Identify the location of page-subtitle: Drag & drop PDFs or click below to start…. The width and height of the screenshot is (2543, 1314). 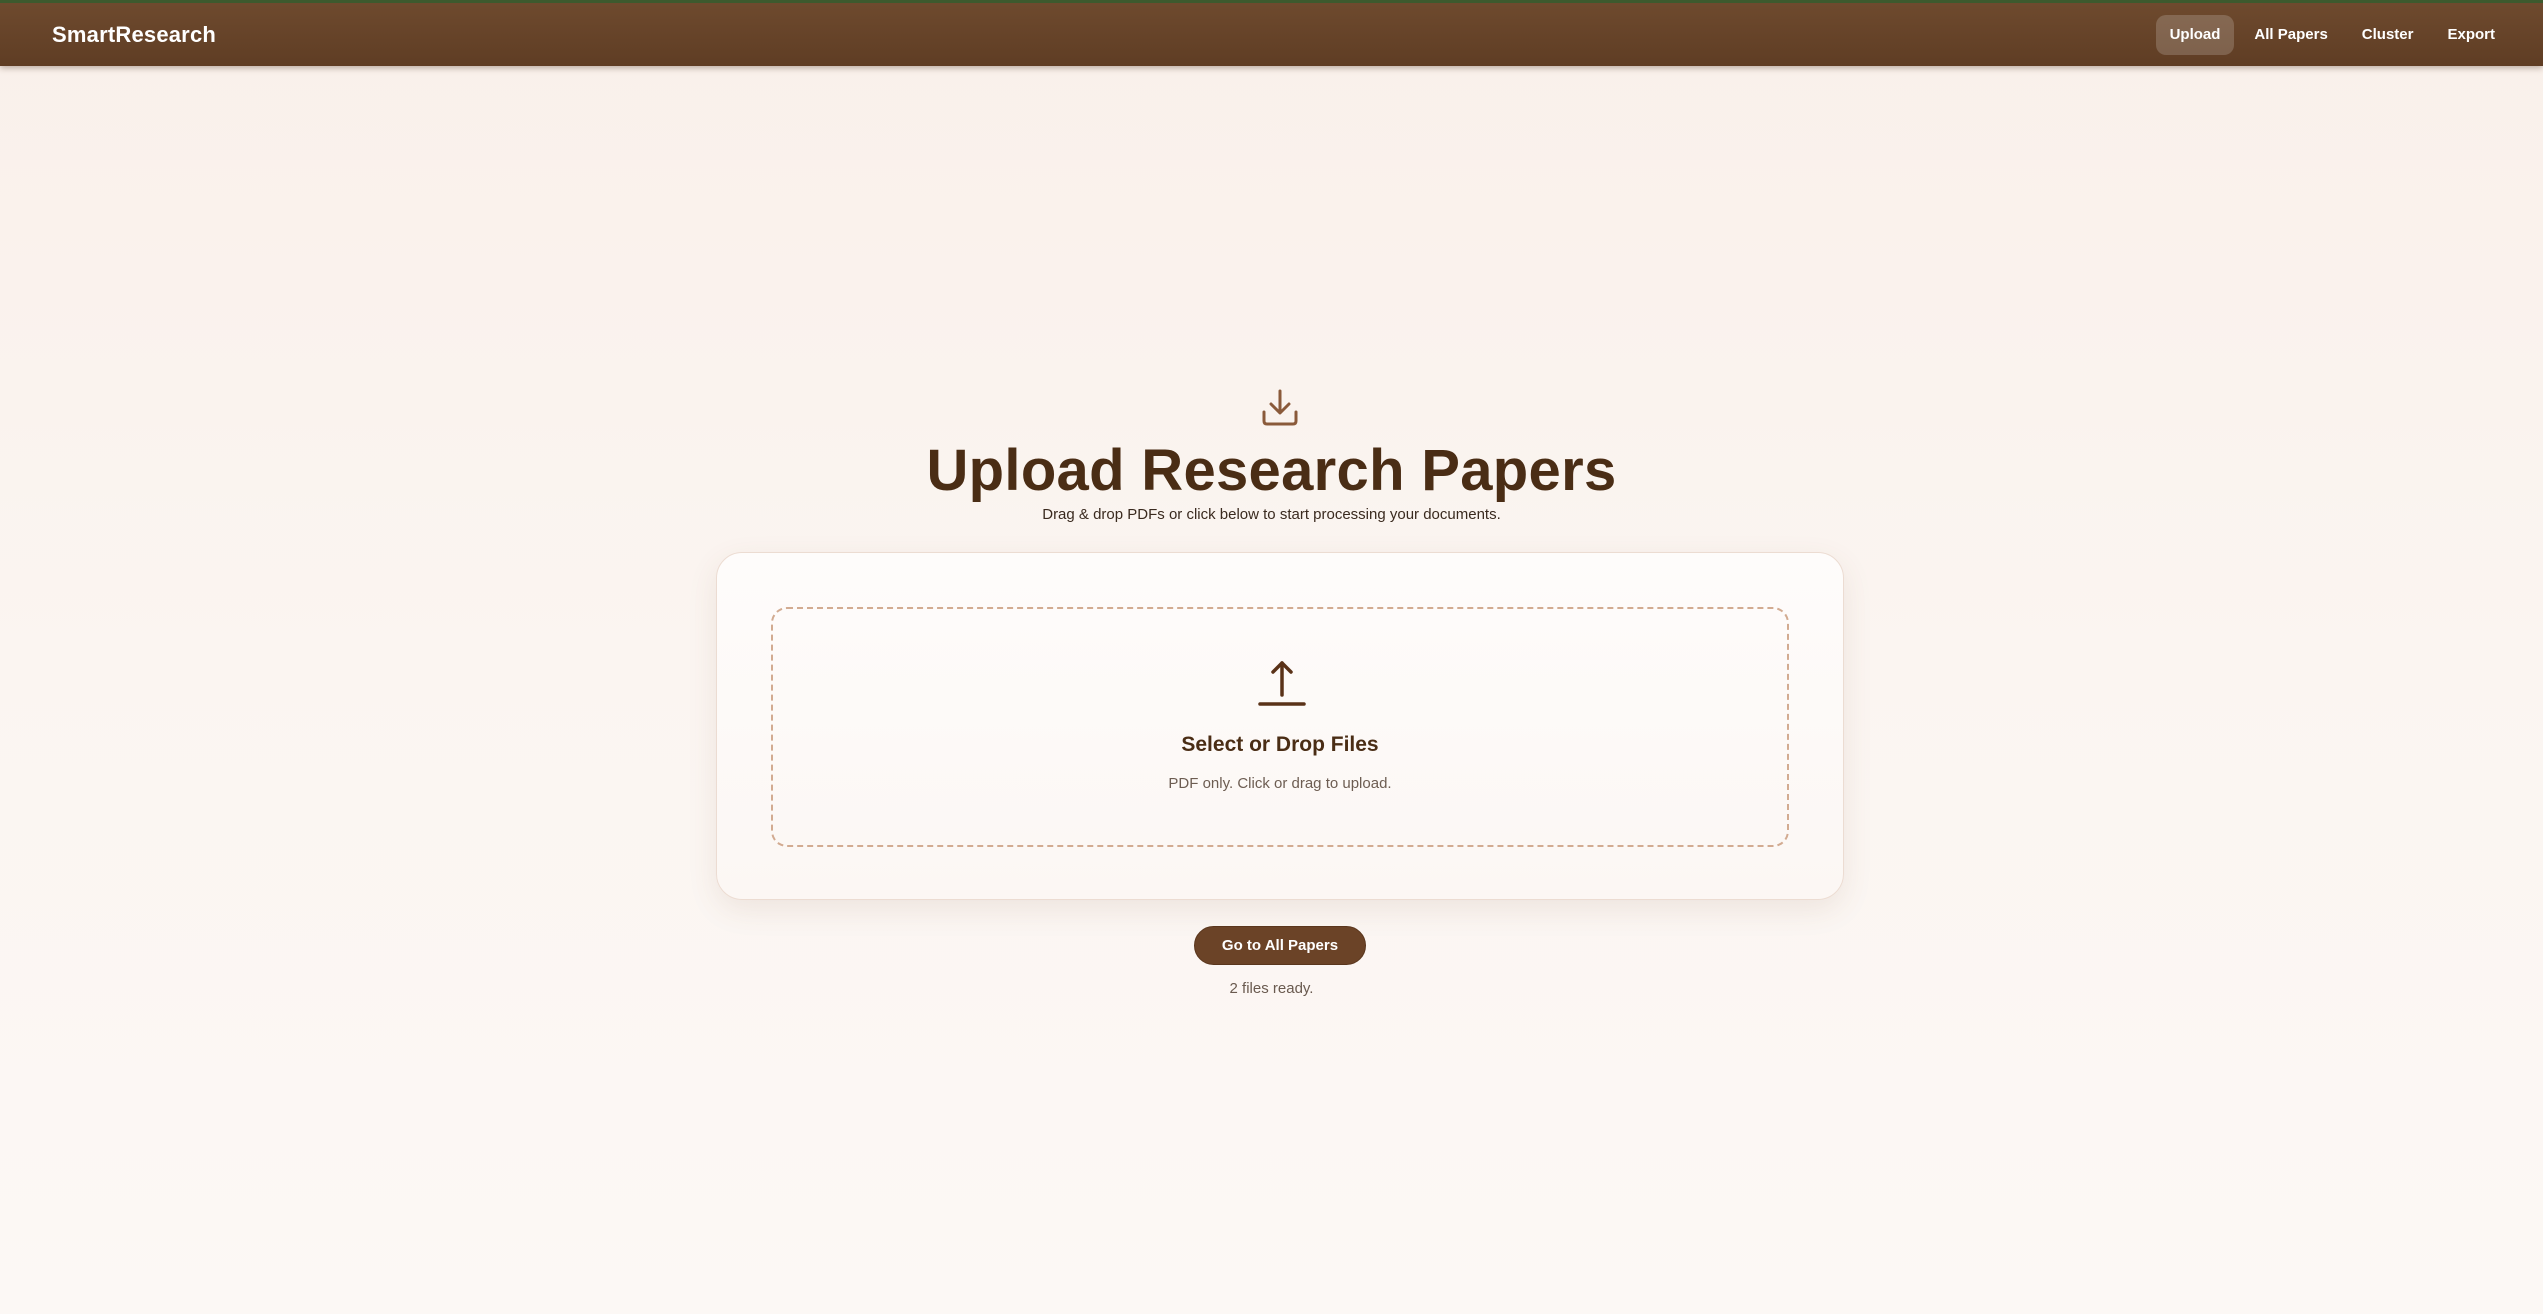
(1271, 514).